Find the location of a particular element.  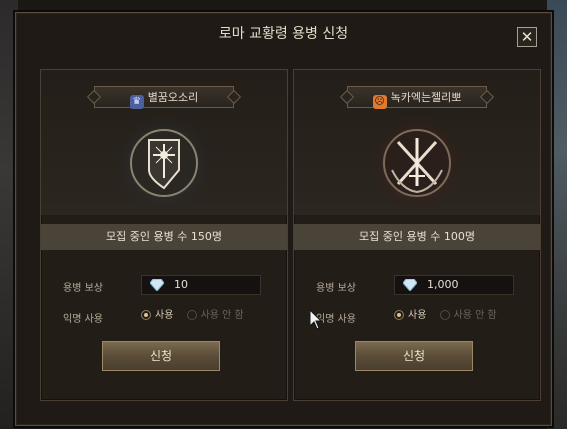

emblem-area: ♛ 별꿈오소리 is located at coordinates (164, 142).